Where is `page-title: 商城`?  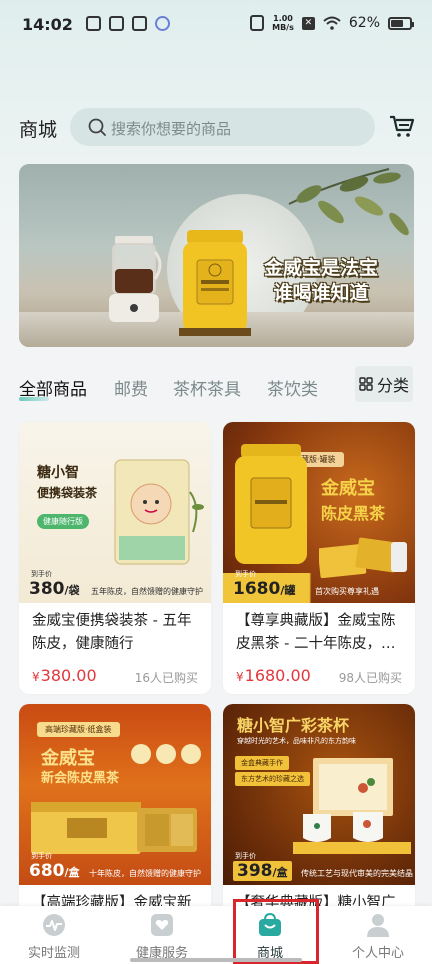 page-title: 商城 is located at coordinates (38, 130).